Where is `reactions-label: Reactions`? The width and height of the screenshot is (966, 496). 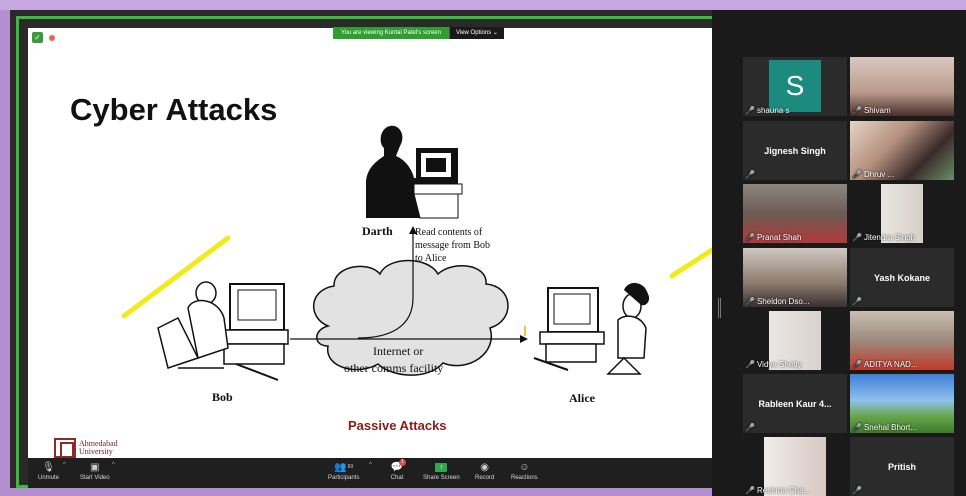
reactions-label: Reactions is located at coordinates (524, 478).